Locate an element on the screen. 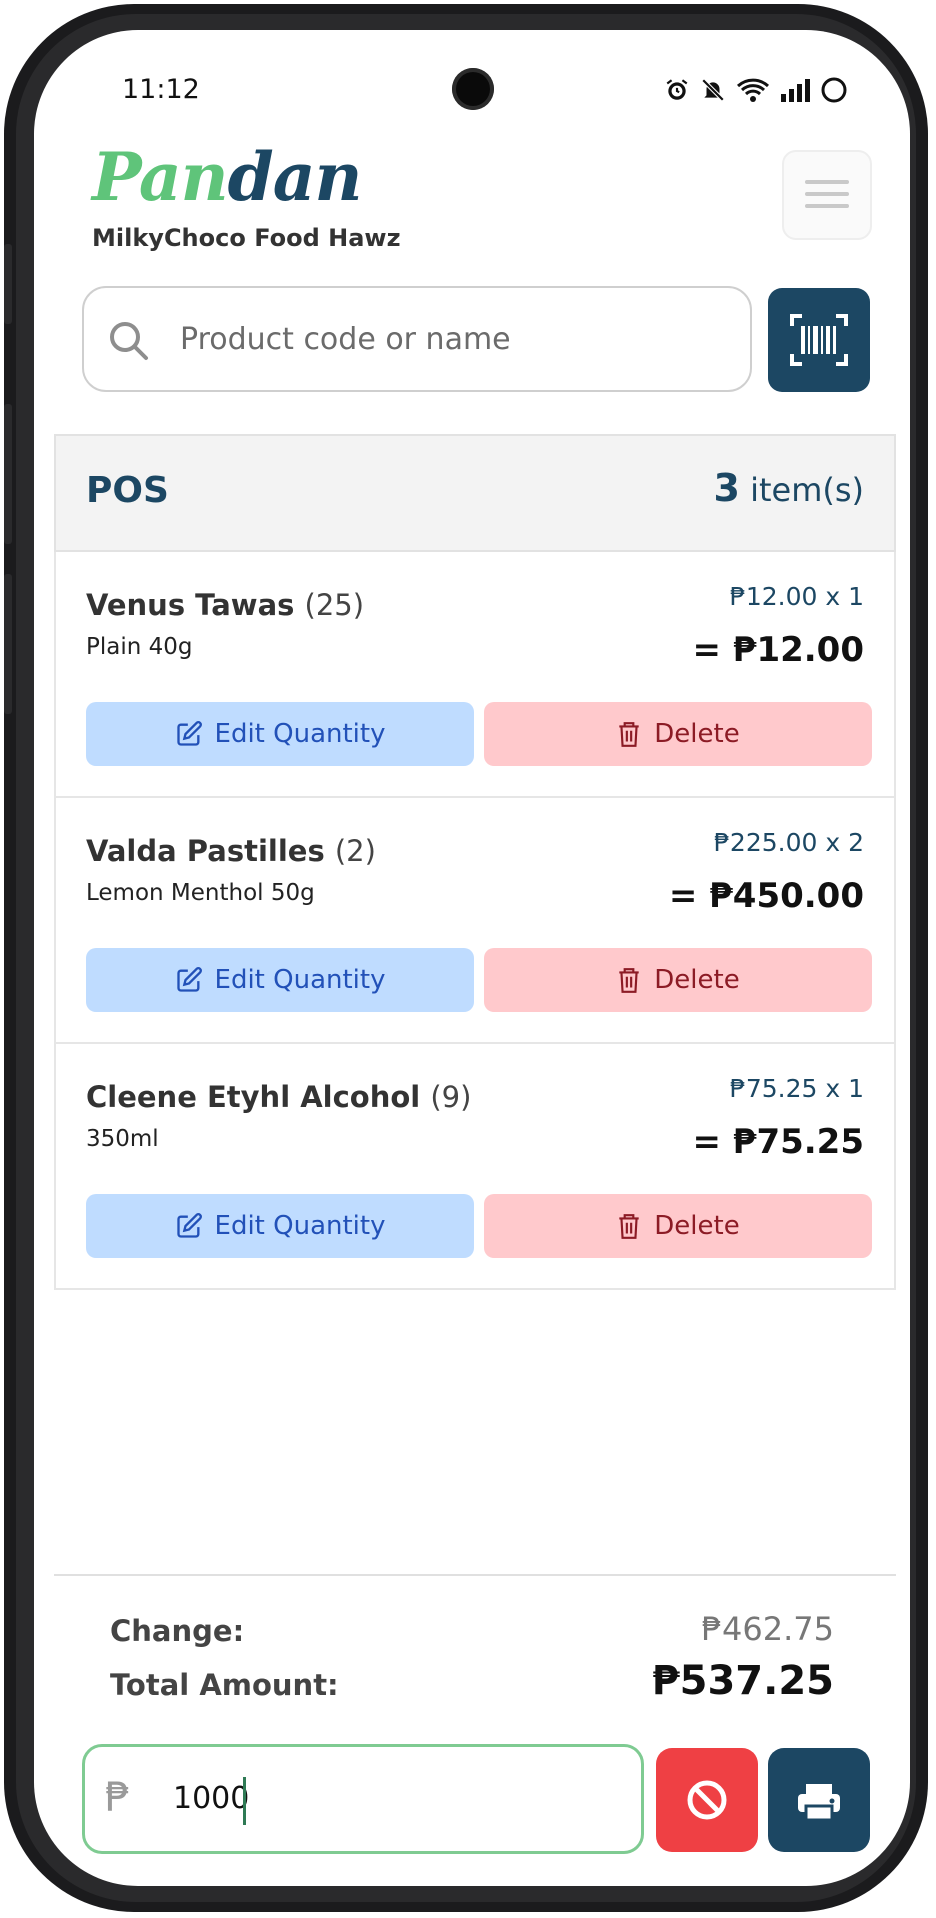  text-cursor is located at coordinates (244, 1801).